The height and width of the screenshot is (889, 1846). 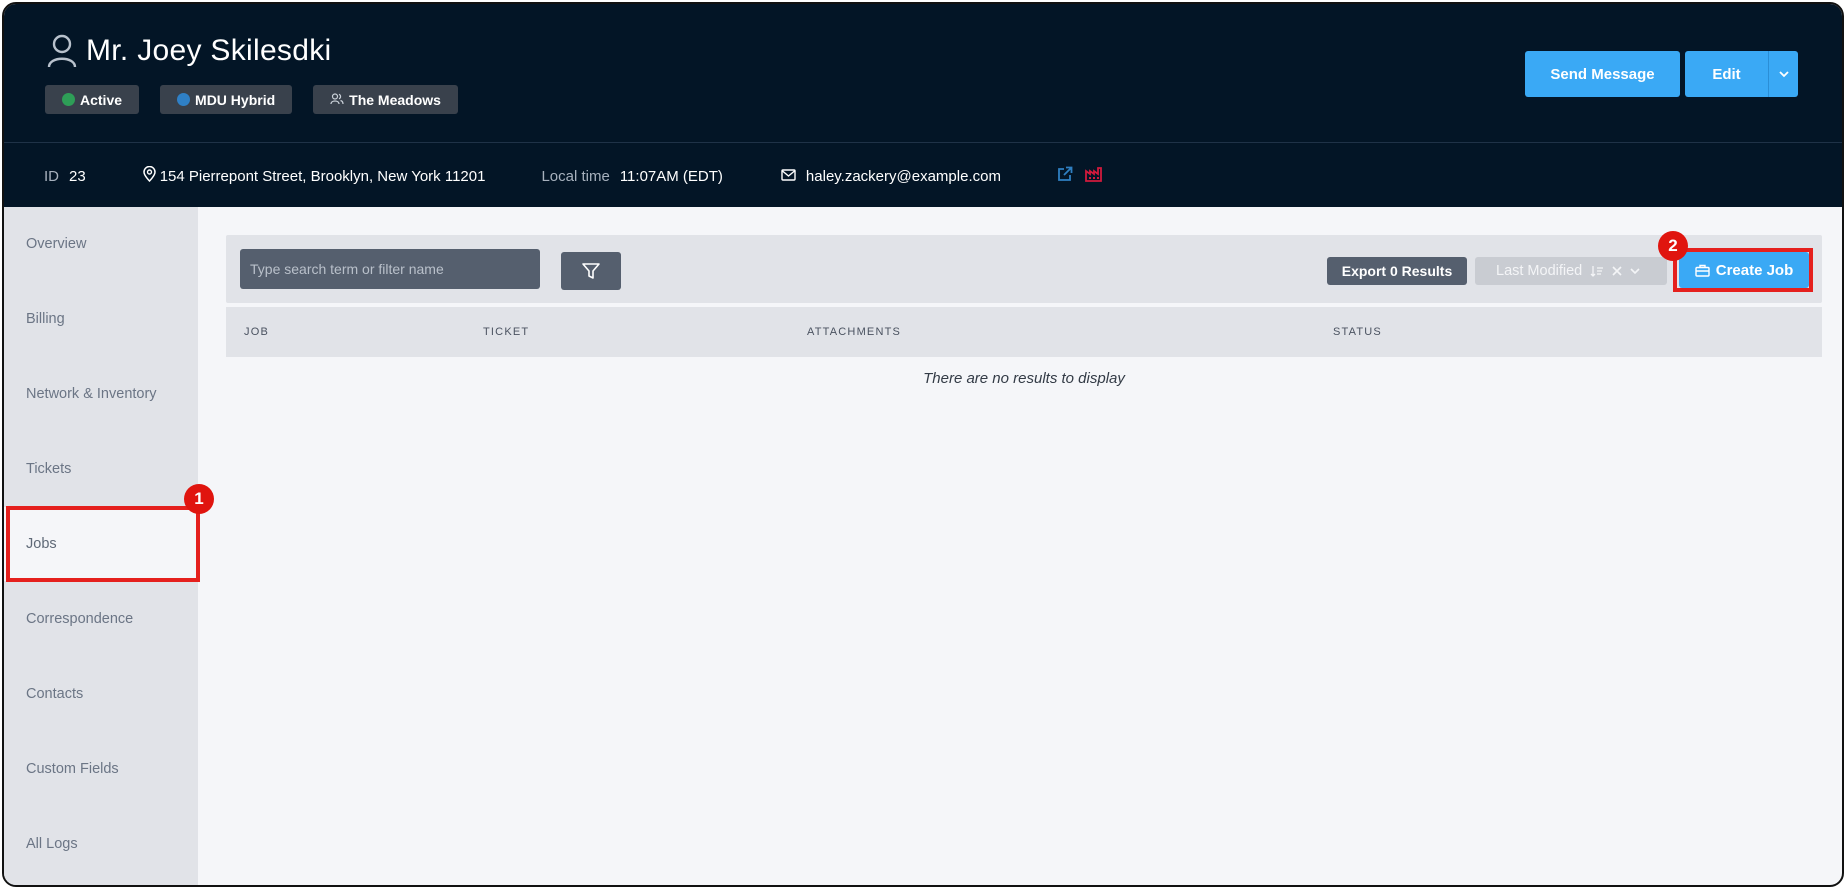 I want to click on email-text: haley.zackery@example.com, so click(x=903, y=176).